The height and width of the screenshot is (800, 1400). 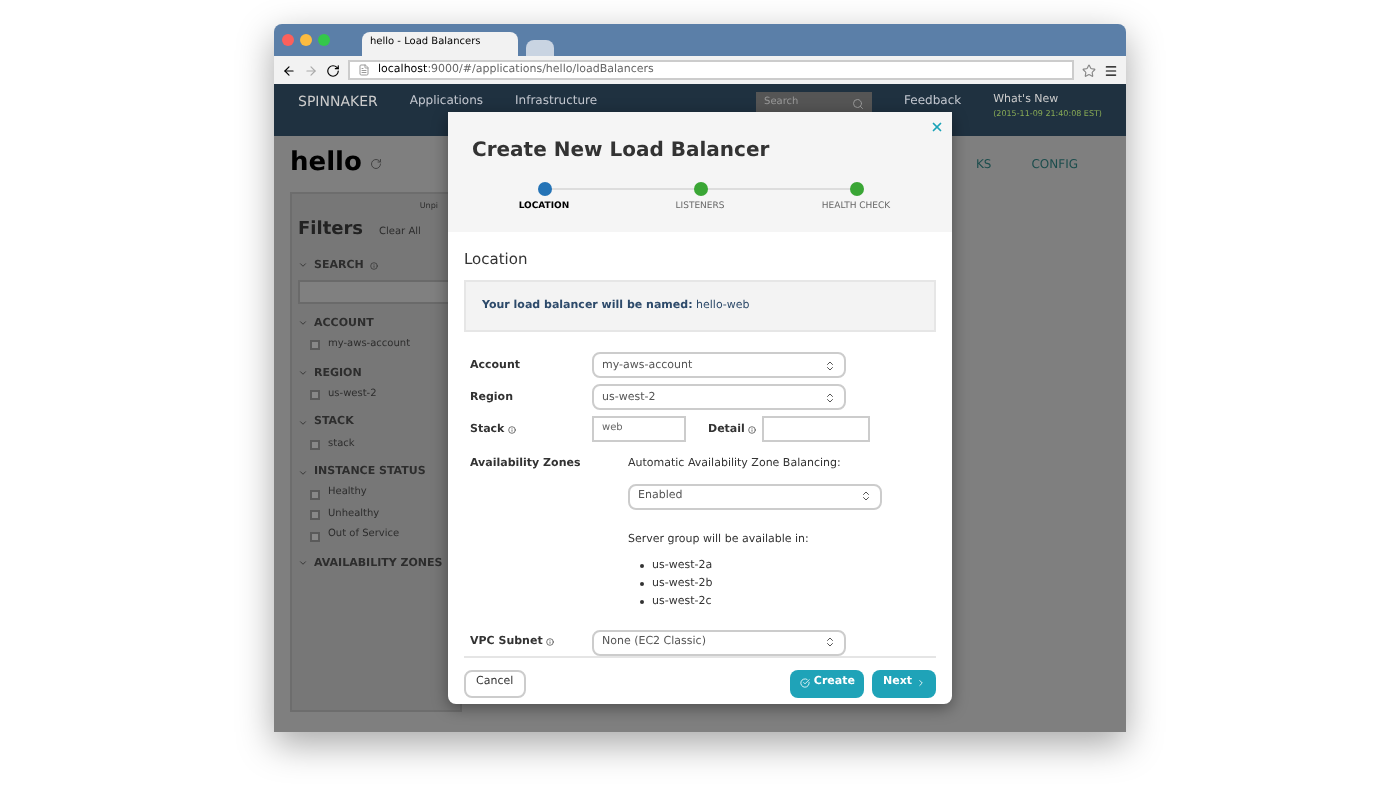 What do you see at coordinates (324, 40) in the screenshot?
I see `maximize-window-icon` at bounding box center [324, 40].